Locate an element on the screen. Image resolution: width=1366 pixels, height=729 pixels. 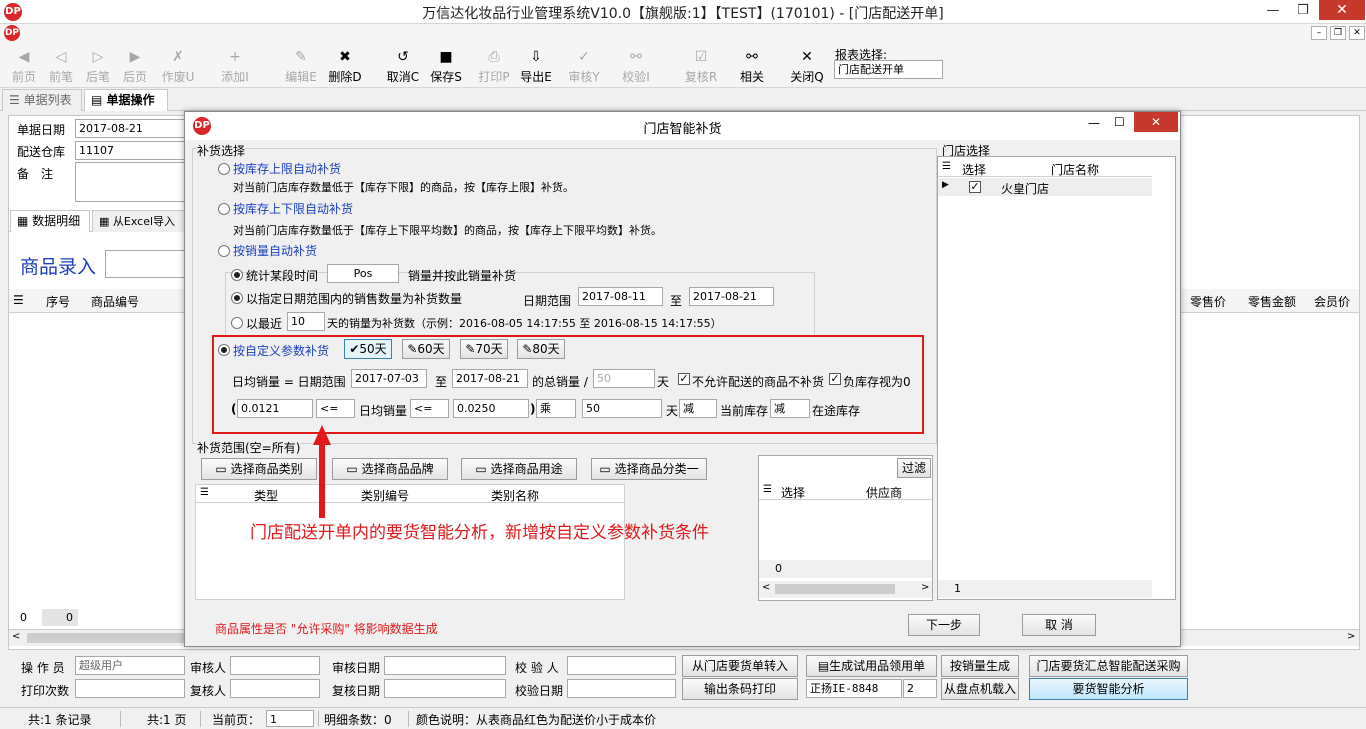
from-request-button: 从门店要货单转入 is located at coordinates (740, 666).